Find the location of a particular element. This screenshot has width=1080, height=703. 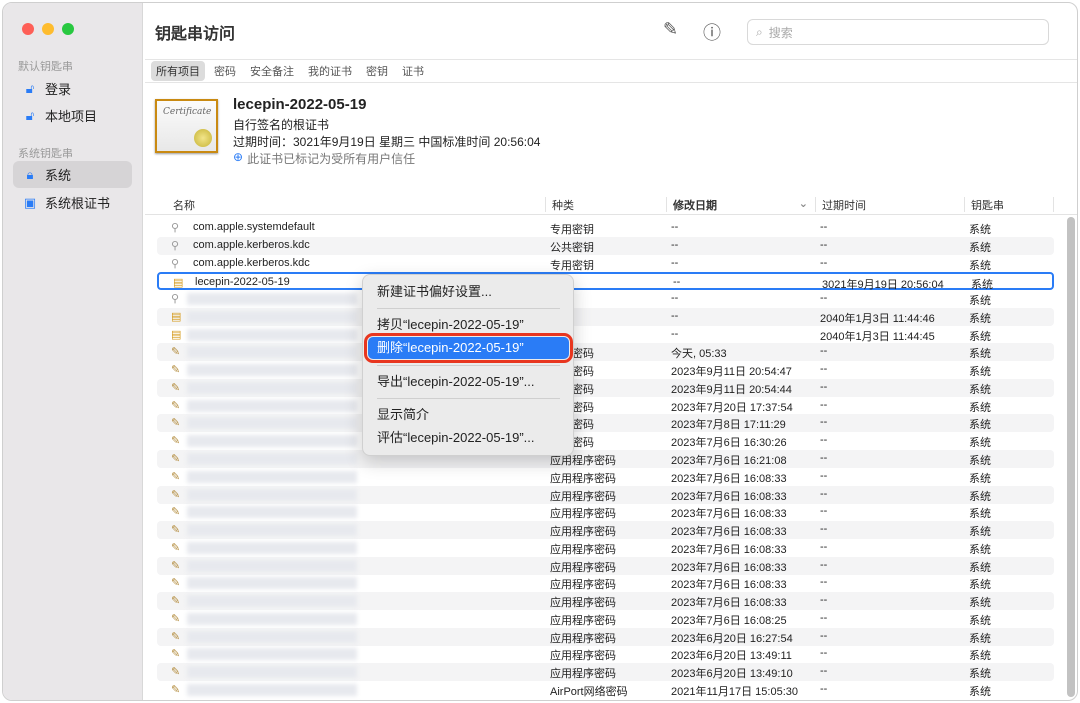

row-name: com.apple.kerberos.kdc is located at coordinates (251, 262).